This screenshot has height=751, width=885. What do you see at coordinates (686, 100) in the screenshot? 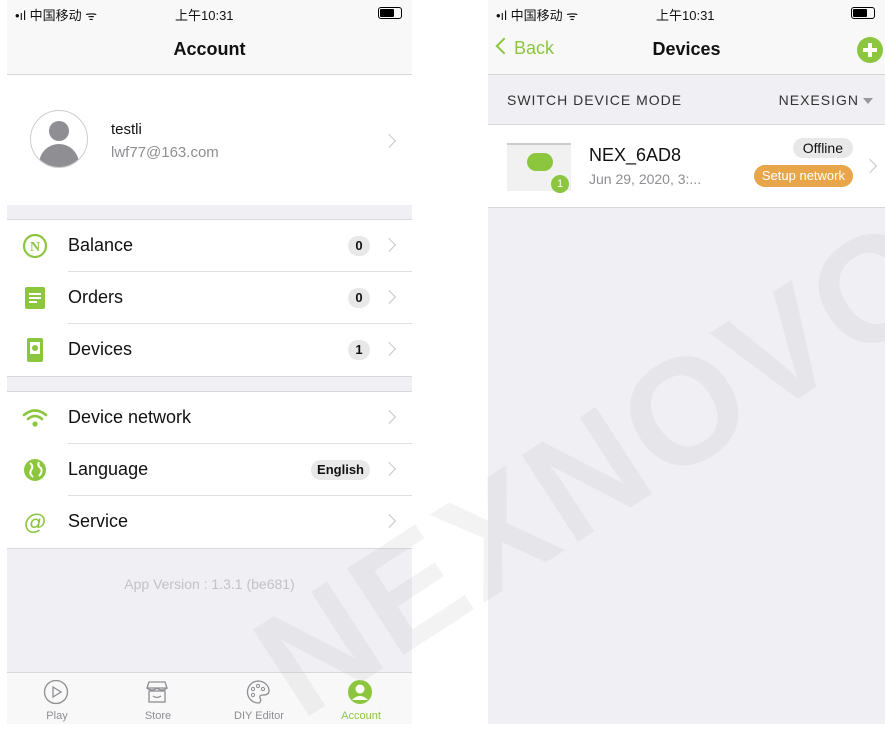
I see `device-mode-selector: SWITCH DEVICE MODE NEXESIGN` at bounding box center [686, 100].